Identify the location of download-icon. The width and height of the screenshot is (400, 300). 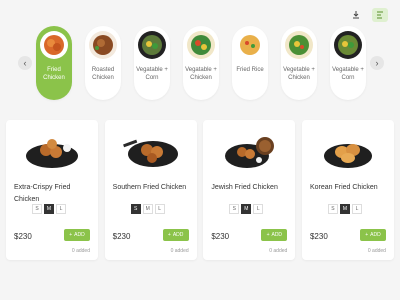
(356, 15).